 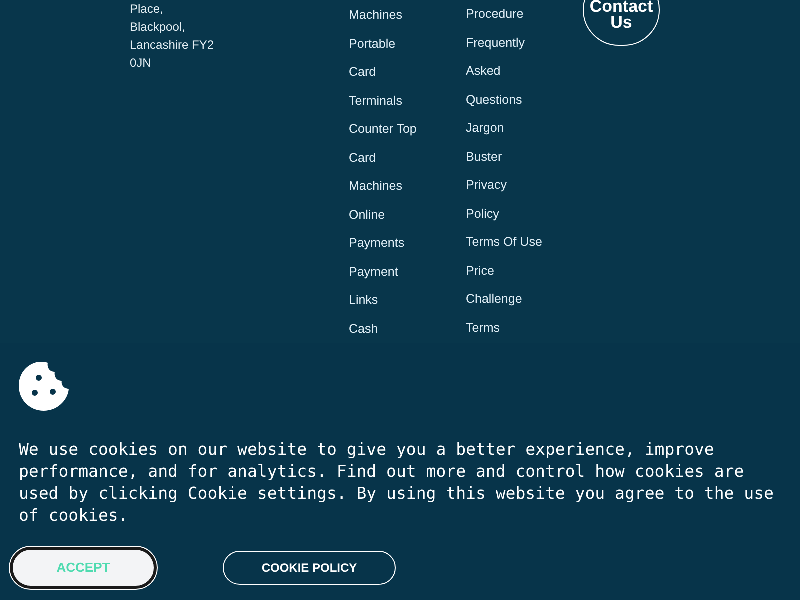 I want to click on footer-link: Portable, so click(x=383, y=44).